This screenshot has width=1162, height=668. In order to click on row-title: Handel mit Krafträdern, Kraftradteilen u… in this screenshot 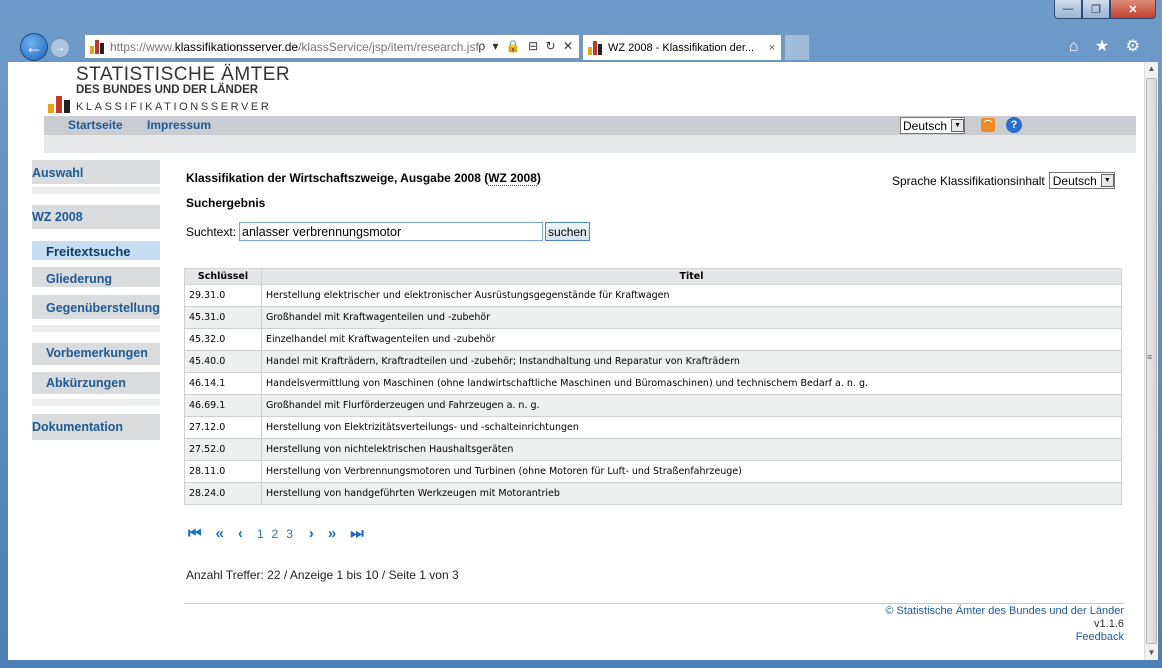, I will do `click(691, 361)`.